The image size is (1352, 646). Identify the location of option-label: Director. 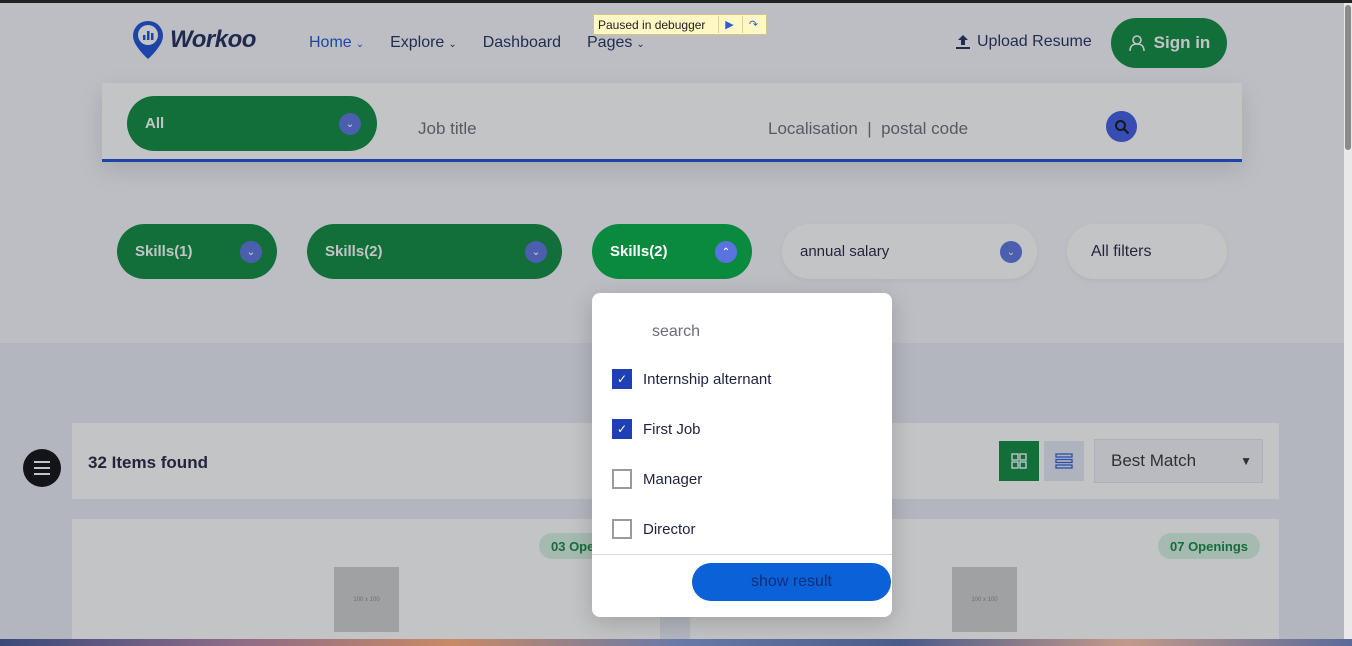
(669, 529).